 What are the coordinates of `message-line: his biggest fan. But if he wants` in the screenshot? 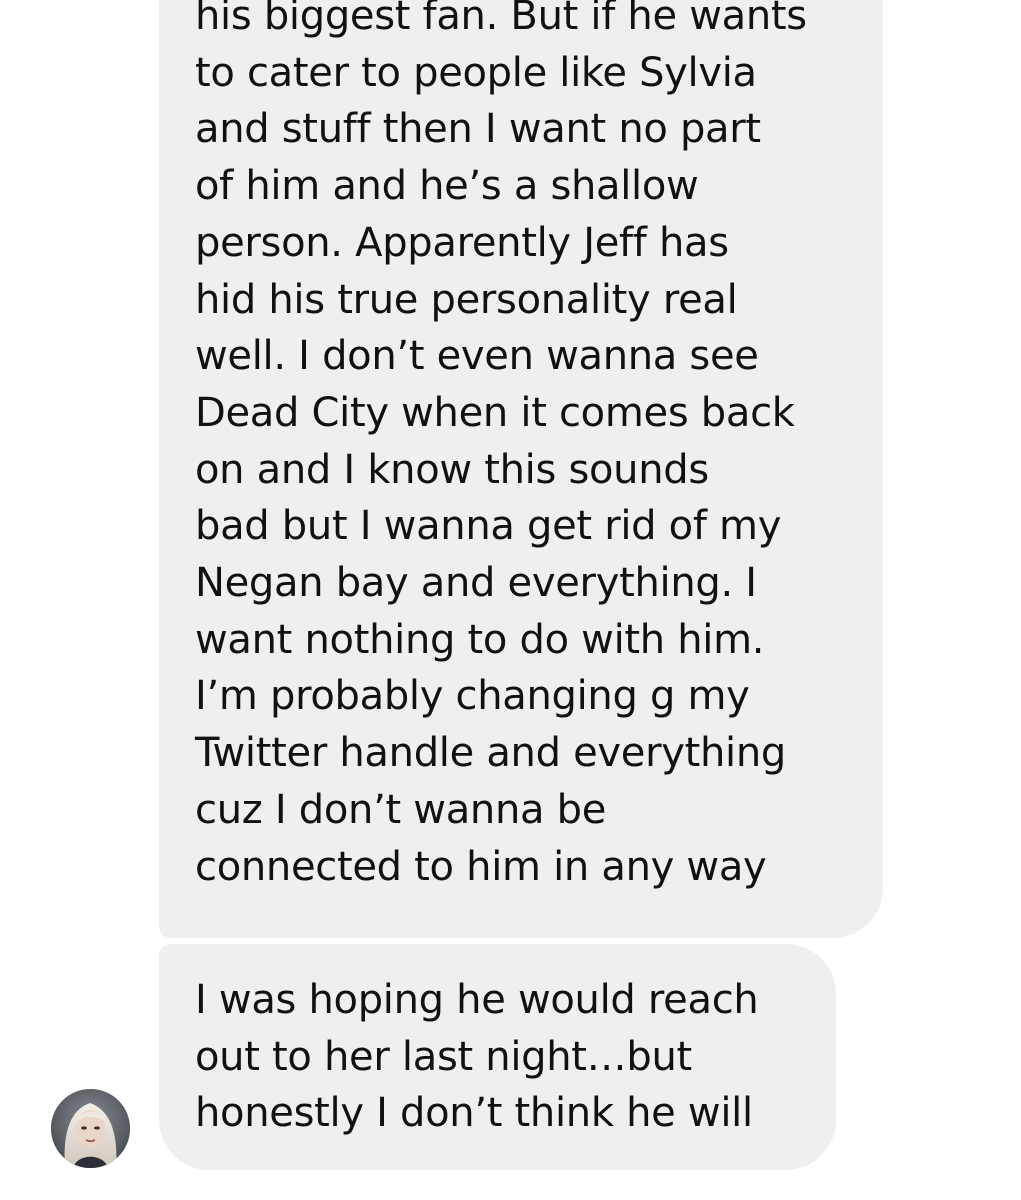 It's located at (501, 19).